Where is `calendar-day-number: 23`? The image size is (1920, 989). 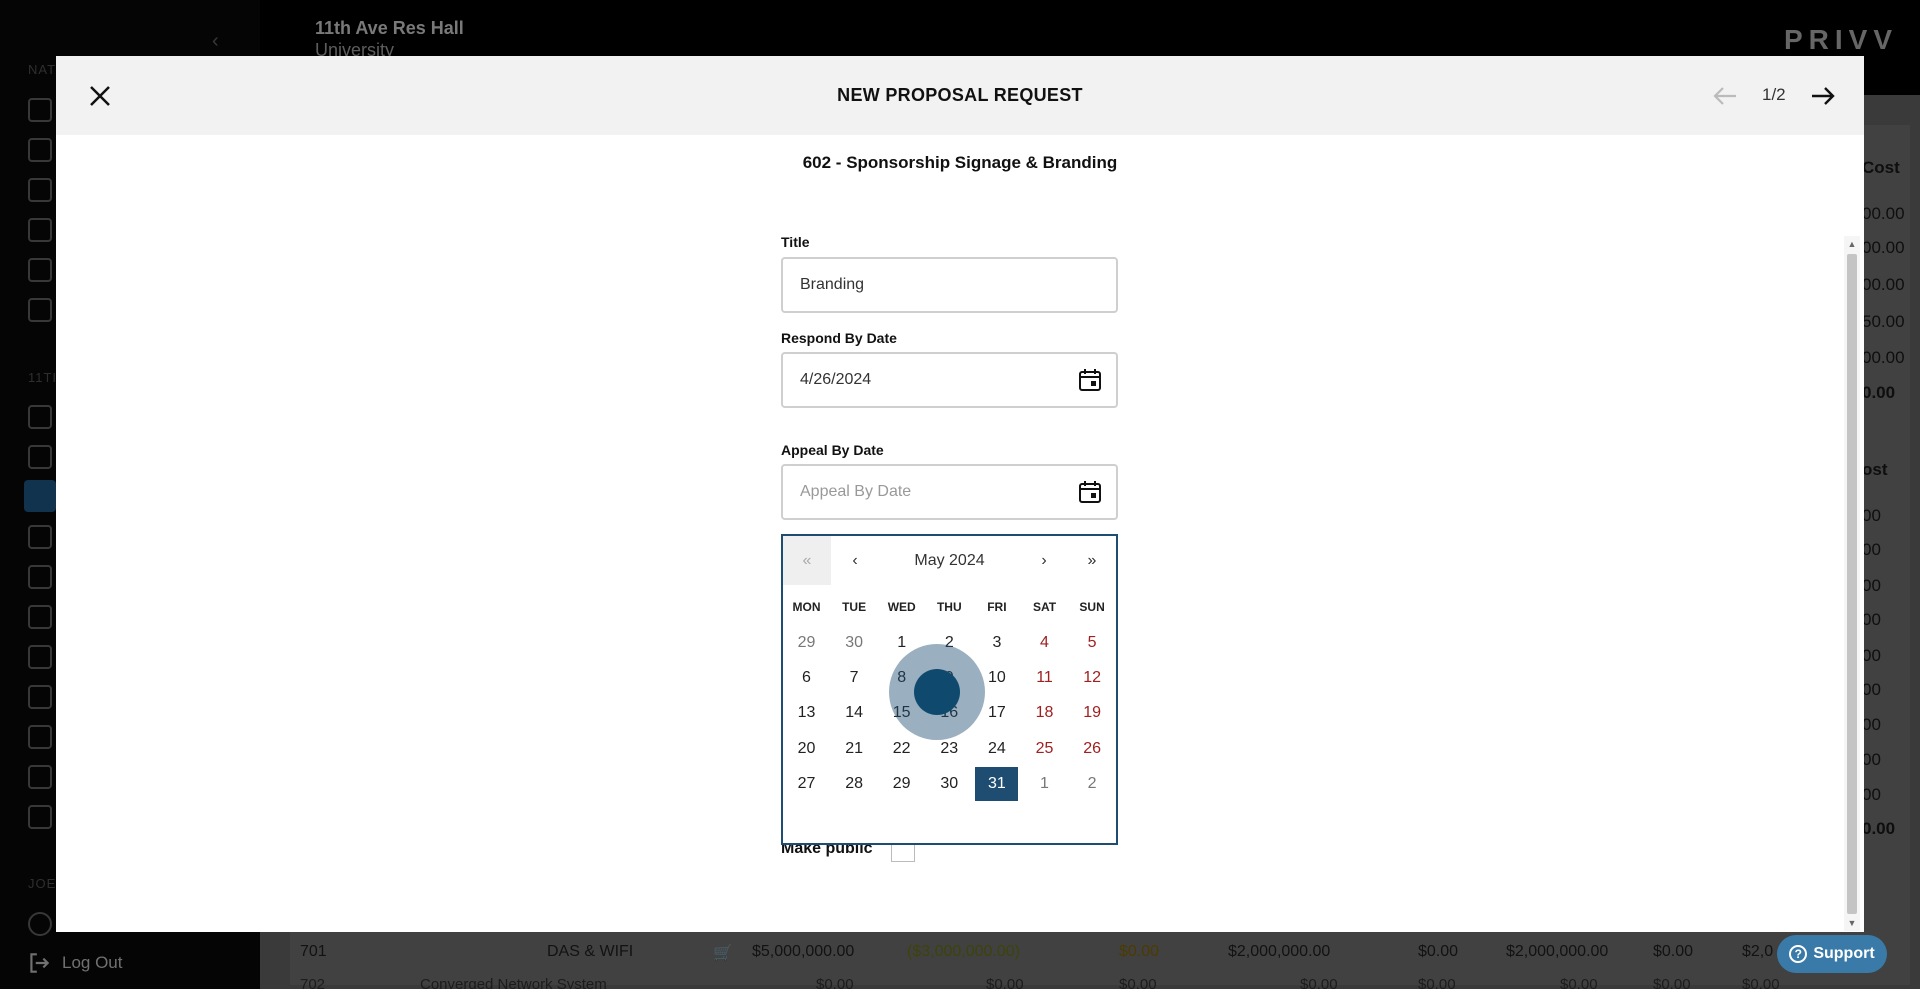 calendar-day-number: 23 is located at coordinates (949, 748).